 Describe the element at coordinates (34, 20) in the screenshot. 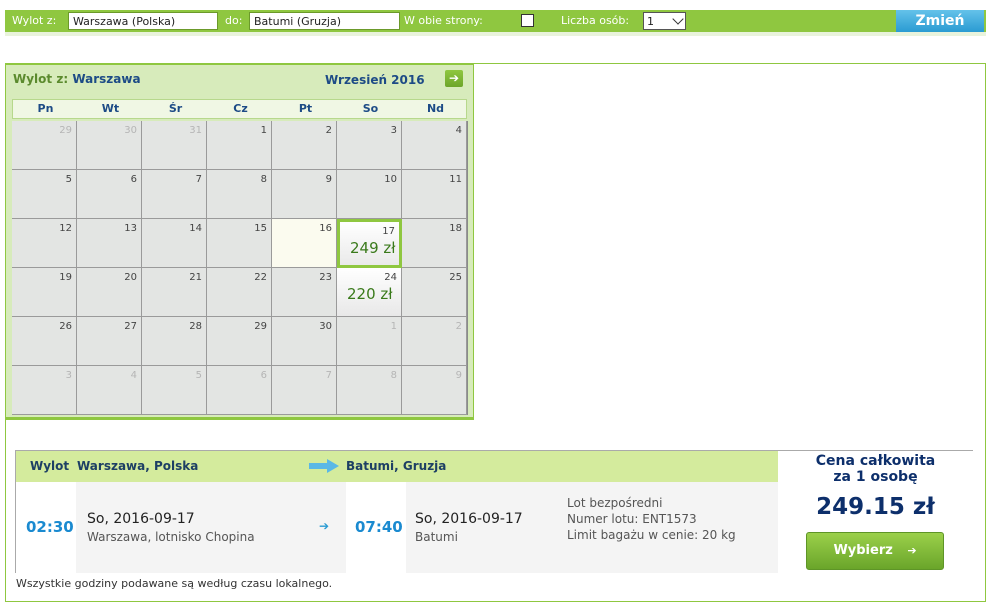

I see `from-label: Wylot z:` at that location.